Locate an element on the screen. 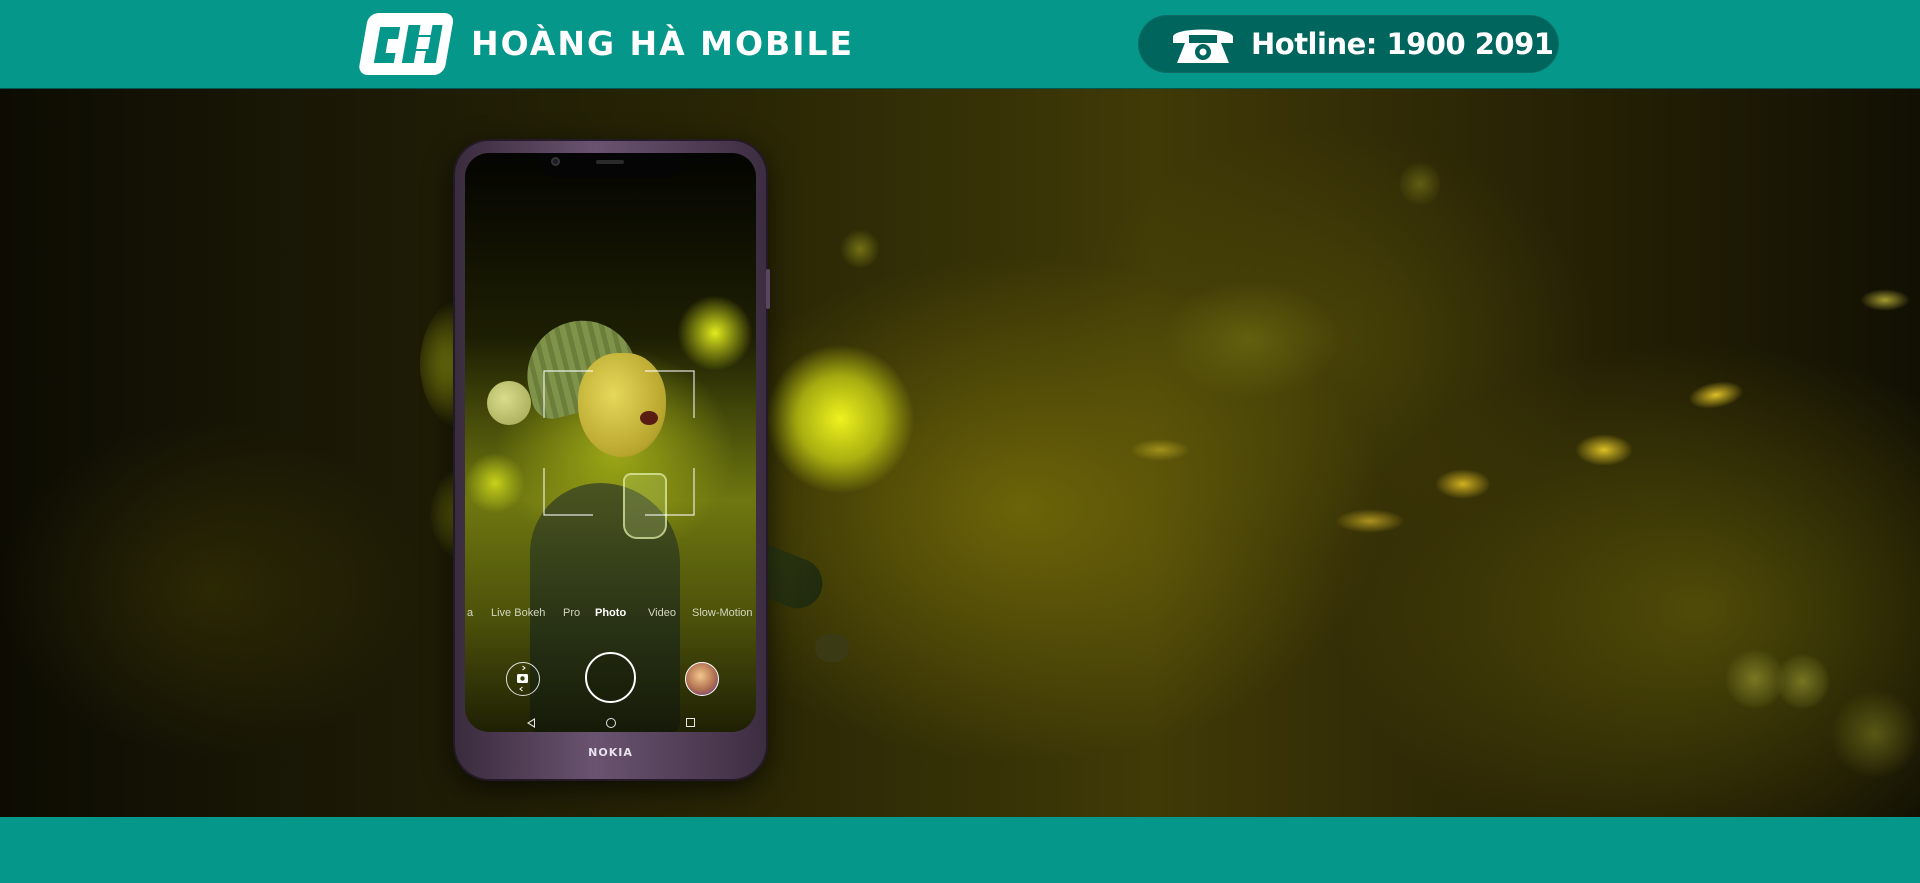 This screenshot has height=883, width=1920. phone-brand-logo: NOKIA is located at coordinates (610, 752).